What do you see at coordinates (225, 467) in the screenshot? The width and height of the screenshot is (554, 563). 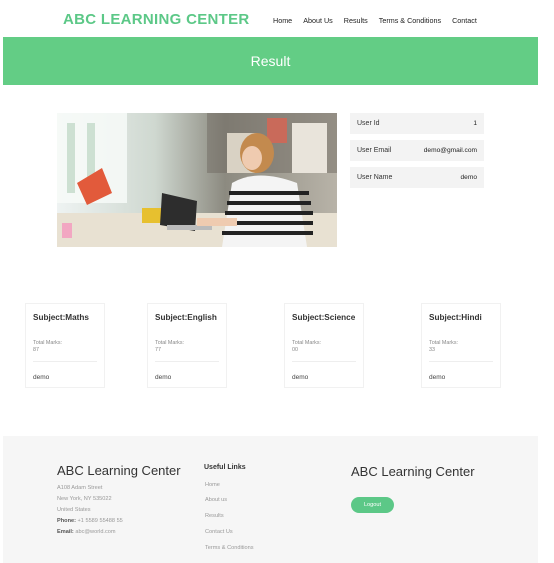 I see `useful-links-title: Useful Links` at bounding box center [225, 467].